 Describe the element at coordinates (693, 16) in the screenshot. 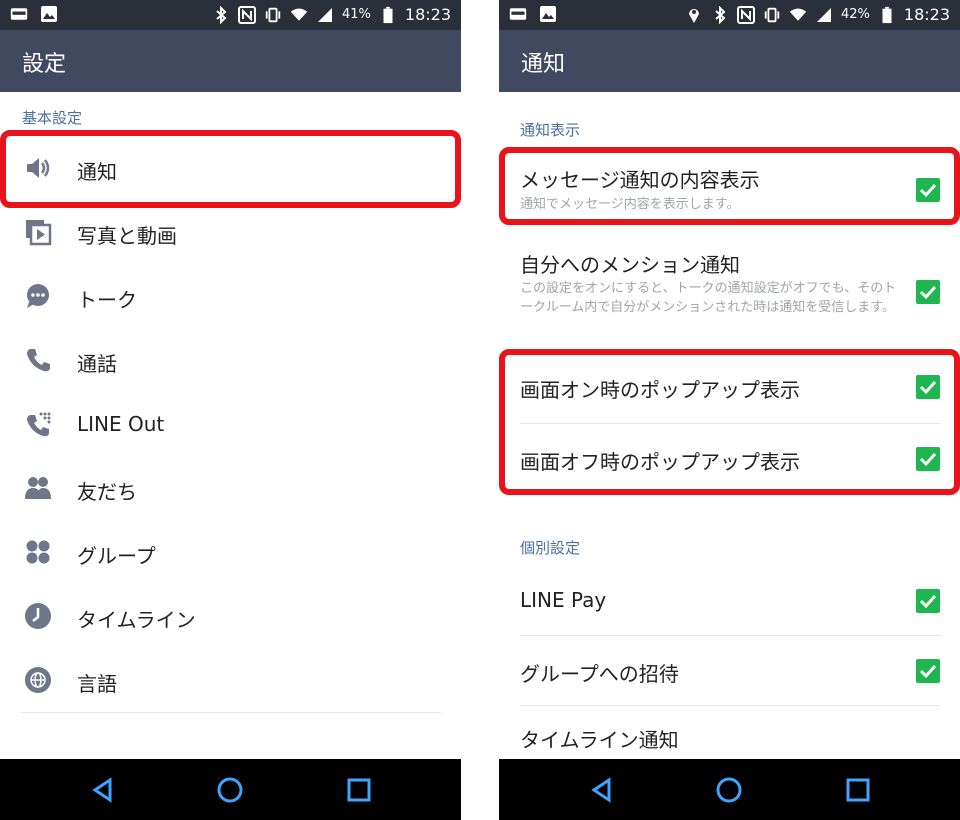

I see `location-icon` at that location.